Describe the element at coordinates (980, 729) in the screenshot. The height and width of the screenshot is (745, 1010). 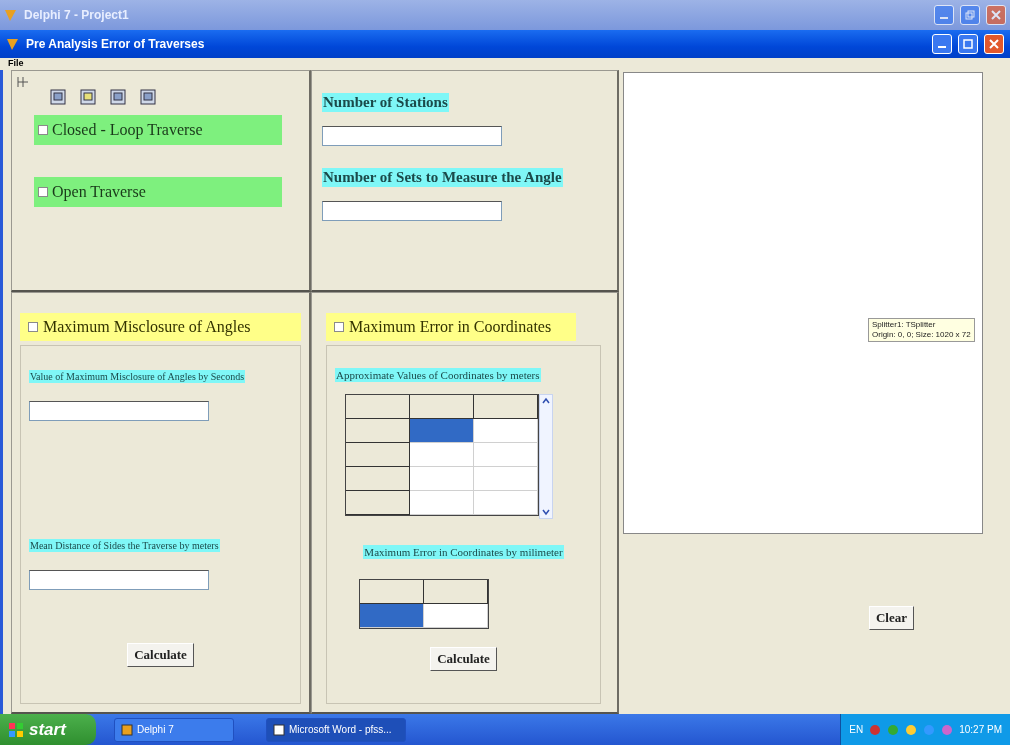
I see `clock: 10:27 PM` at that location.